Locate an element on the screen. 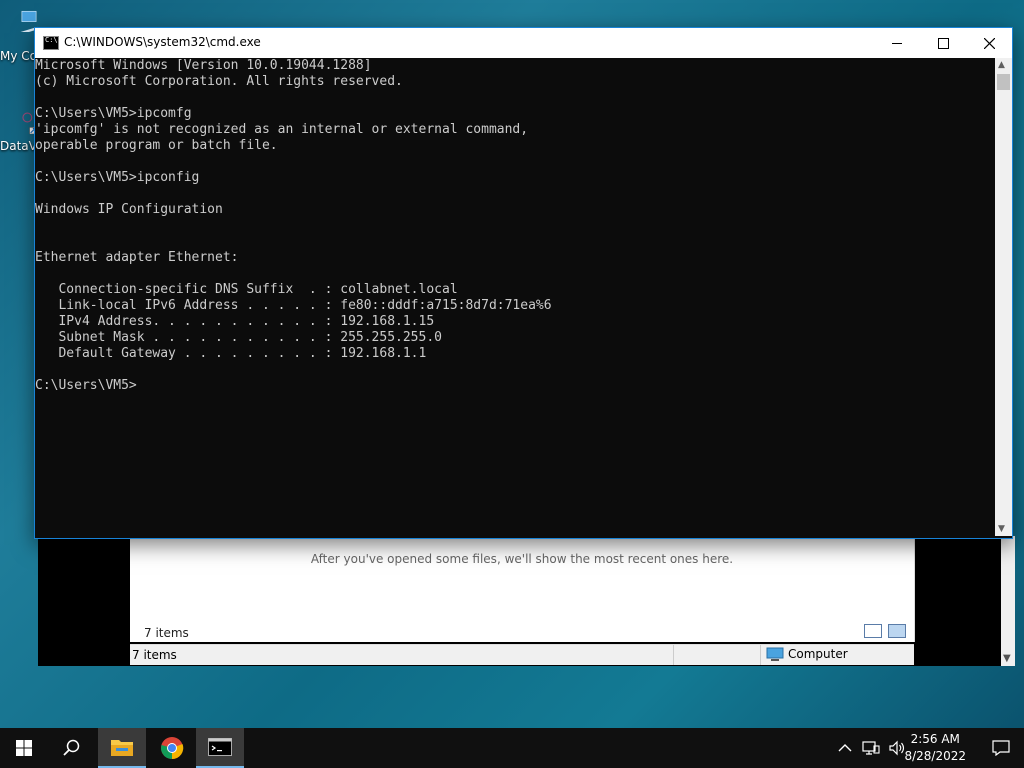 Image resolution: width=1024 pixels, height=768 pixels. system-tray is located at coordinates (872, 748).